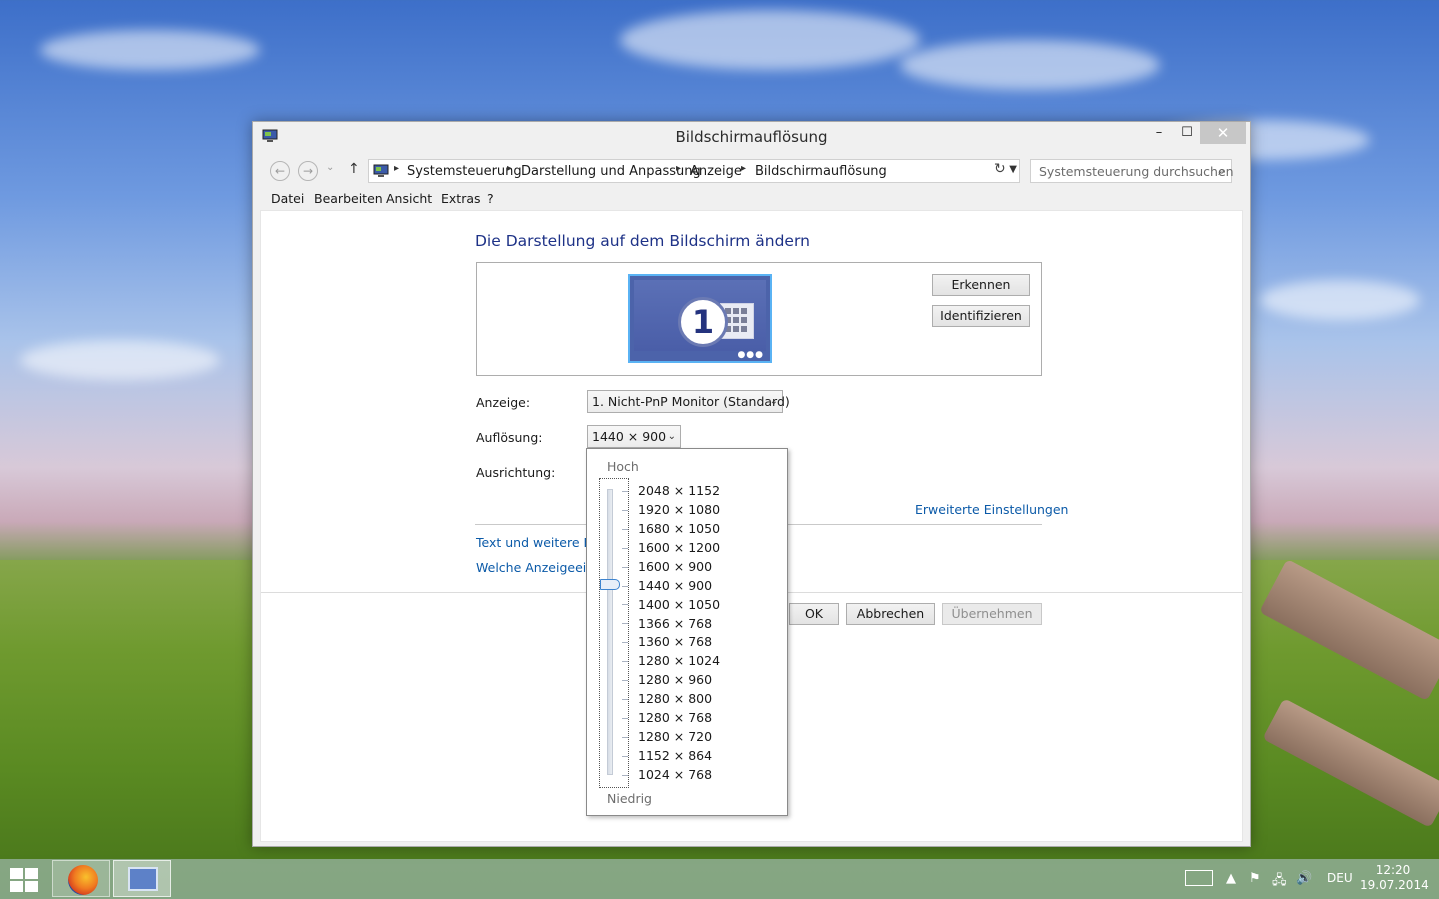 The image size is (1439, 899). I want to click on resolution-option: 1366 × 768, so click(675, 623).